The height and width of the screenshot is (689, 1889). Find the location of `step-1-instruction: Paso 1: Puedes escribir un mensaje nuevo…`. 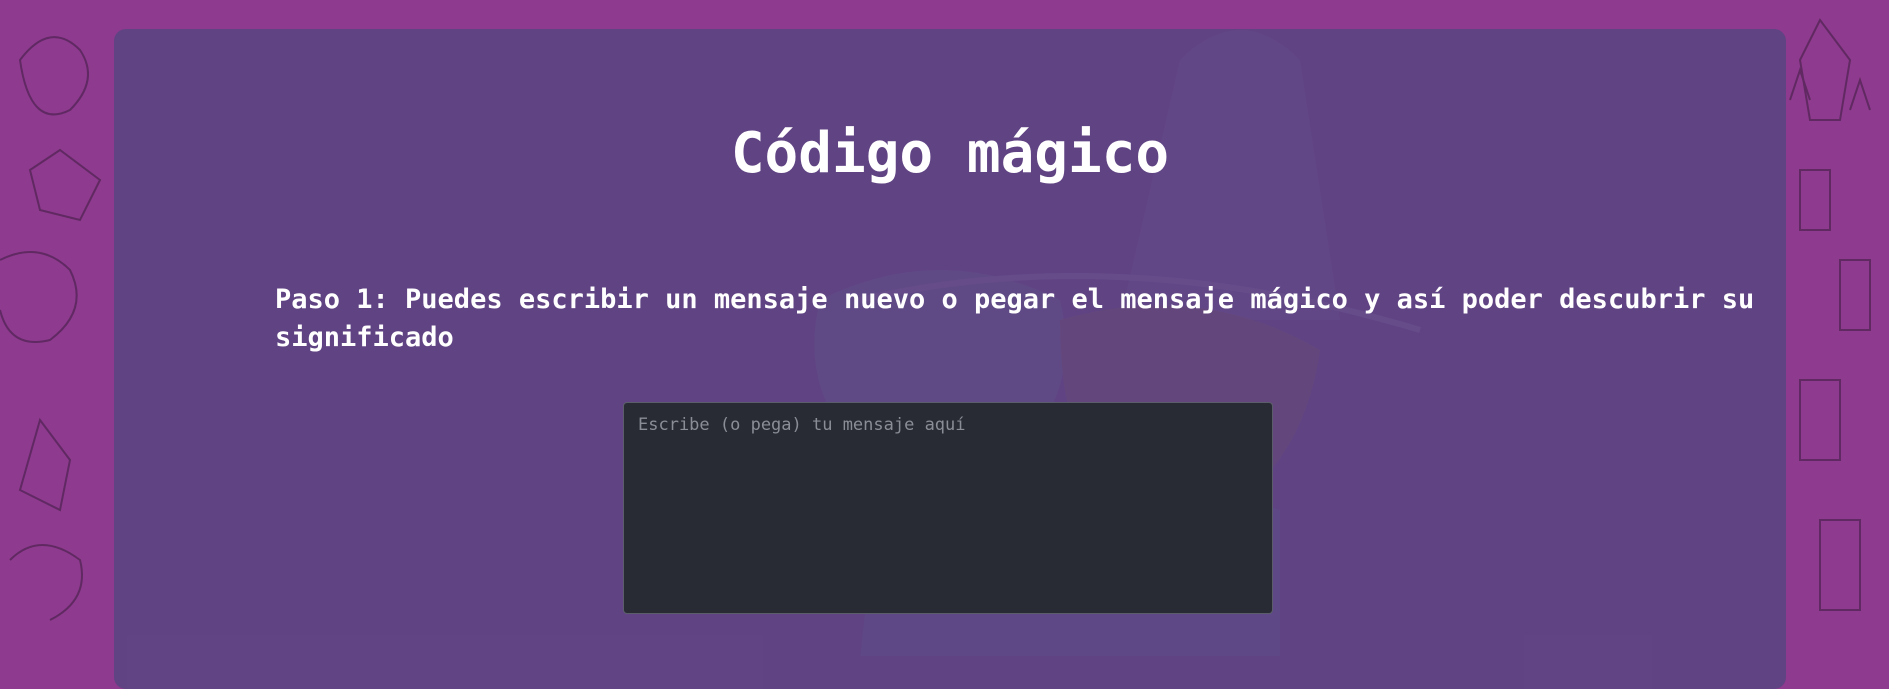

step-1-instruction: Paso 1: Puedes escribir un mensaje nuevo… is located at coordinates (1015, 318).